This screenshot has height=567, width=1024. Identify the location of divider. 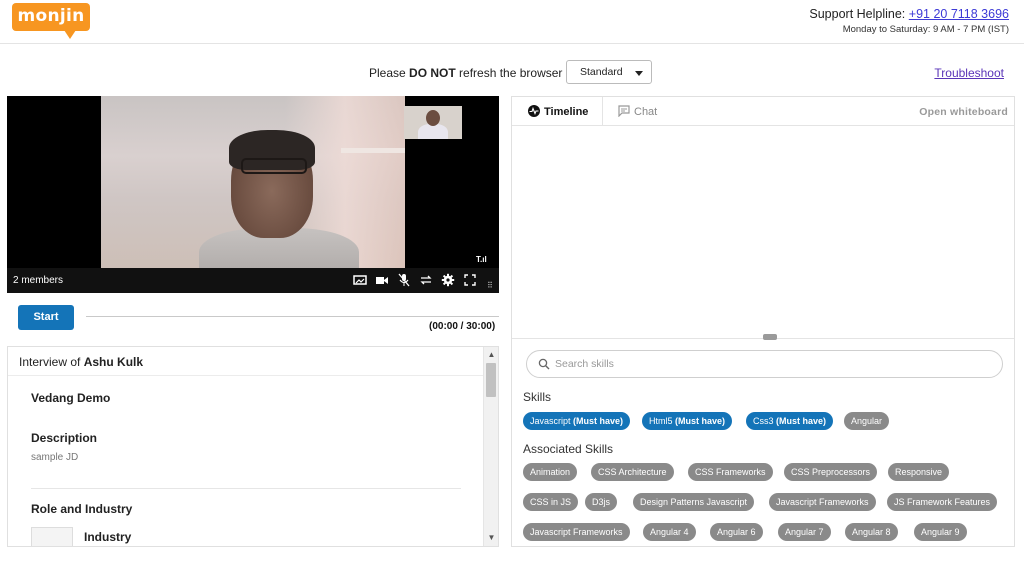
(246, 488).